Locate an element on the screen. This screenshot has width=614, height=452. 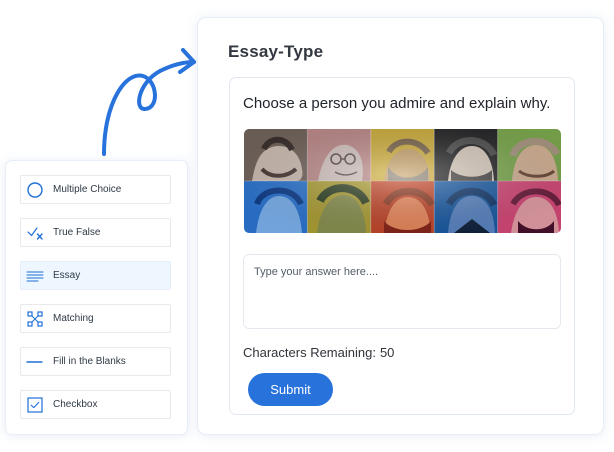
question-type-multiple-choice: Multiple Choice is located at coordinates (95, 189).